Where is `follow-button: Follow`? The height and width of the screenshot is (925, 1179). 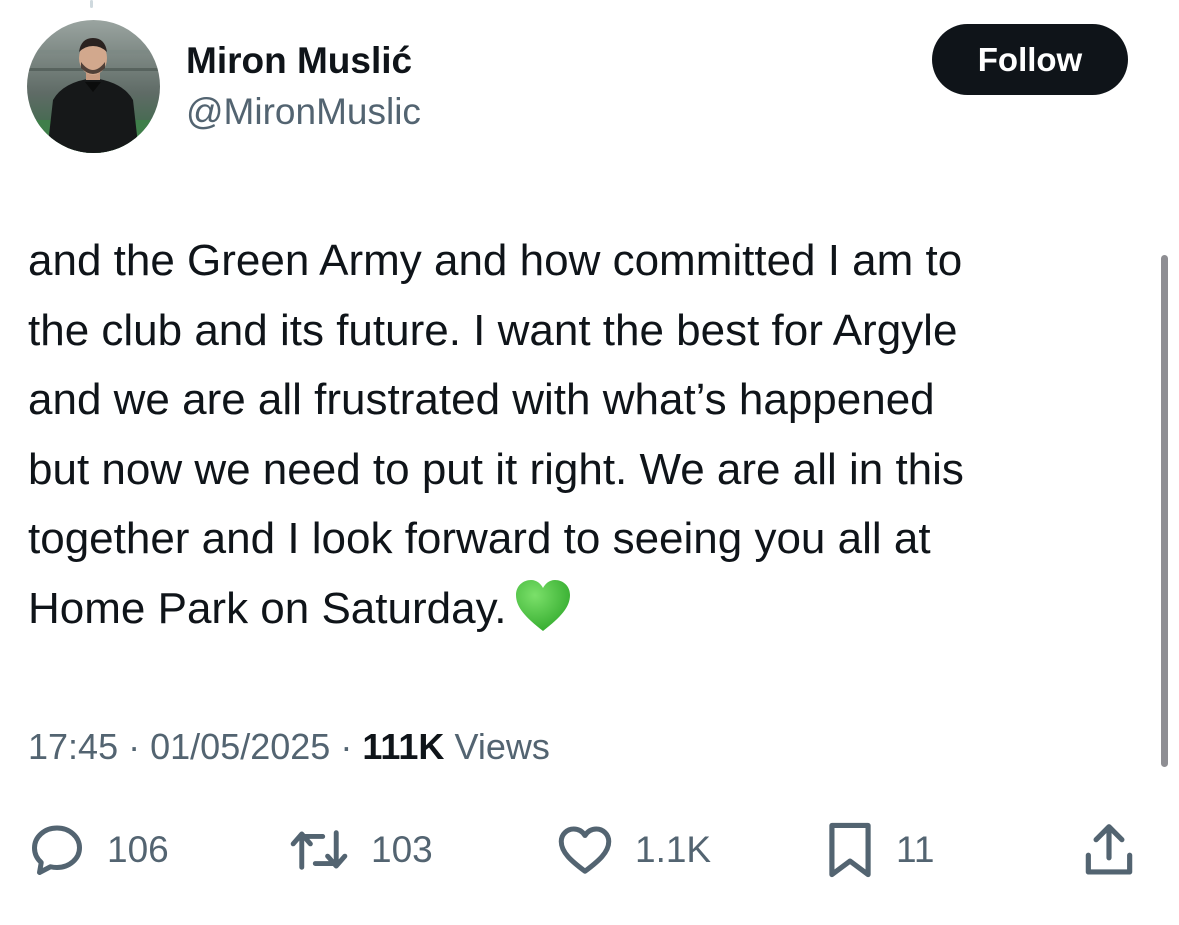 follow-button: Follow is located at coordinates (1030, 59).